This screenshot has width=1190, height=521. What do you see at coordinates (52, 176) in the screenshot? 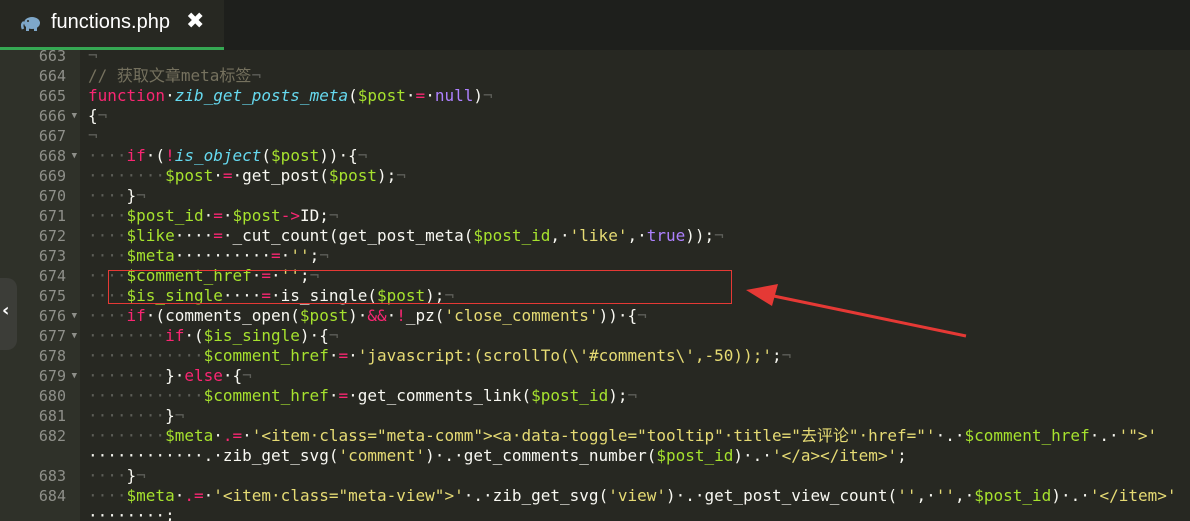
I see `line-number: 669` at bounding box center [52, 176].